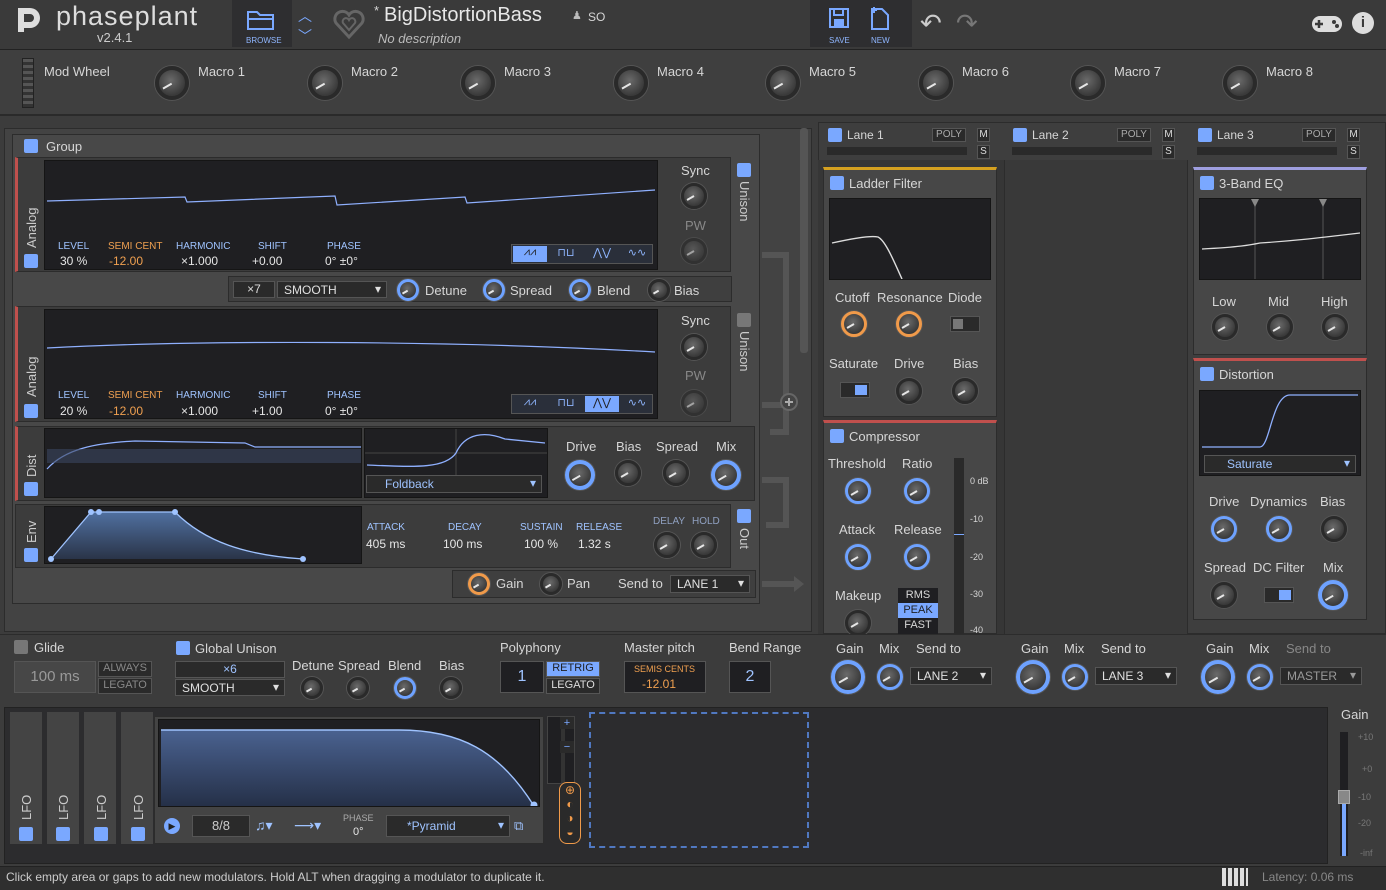  What do you see at coordinates (31, 555) in the screenshot?
I see `env-enable-checkbox` at bounding box center [31, 555].